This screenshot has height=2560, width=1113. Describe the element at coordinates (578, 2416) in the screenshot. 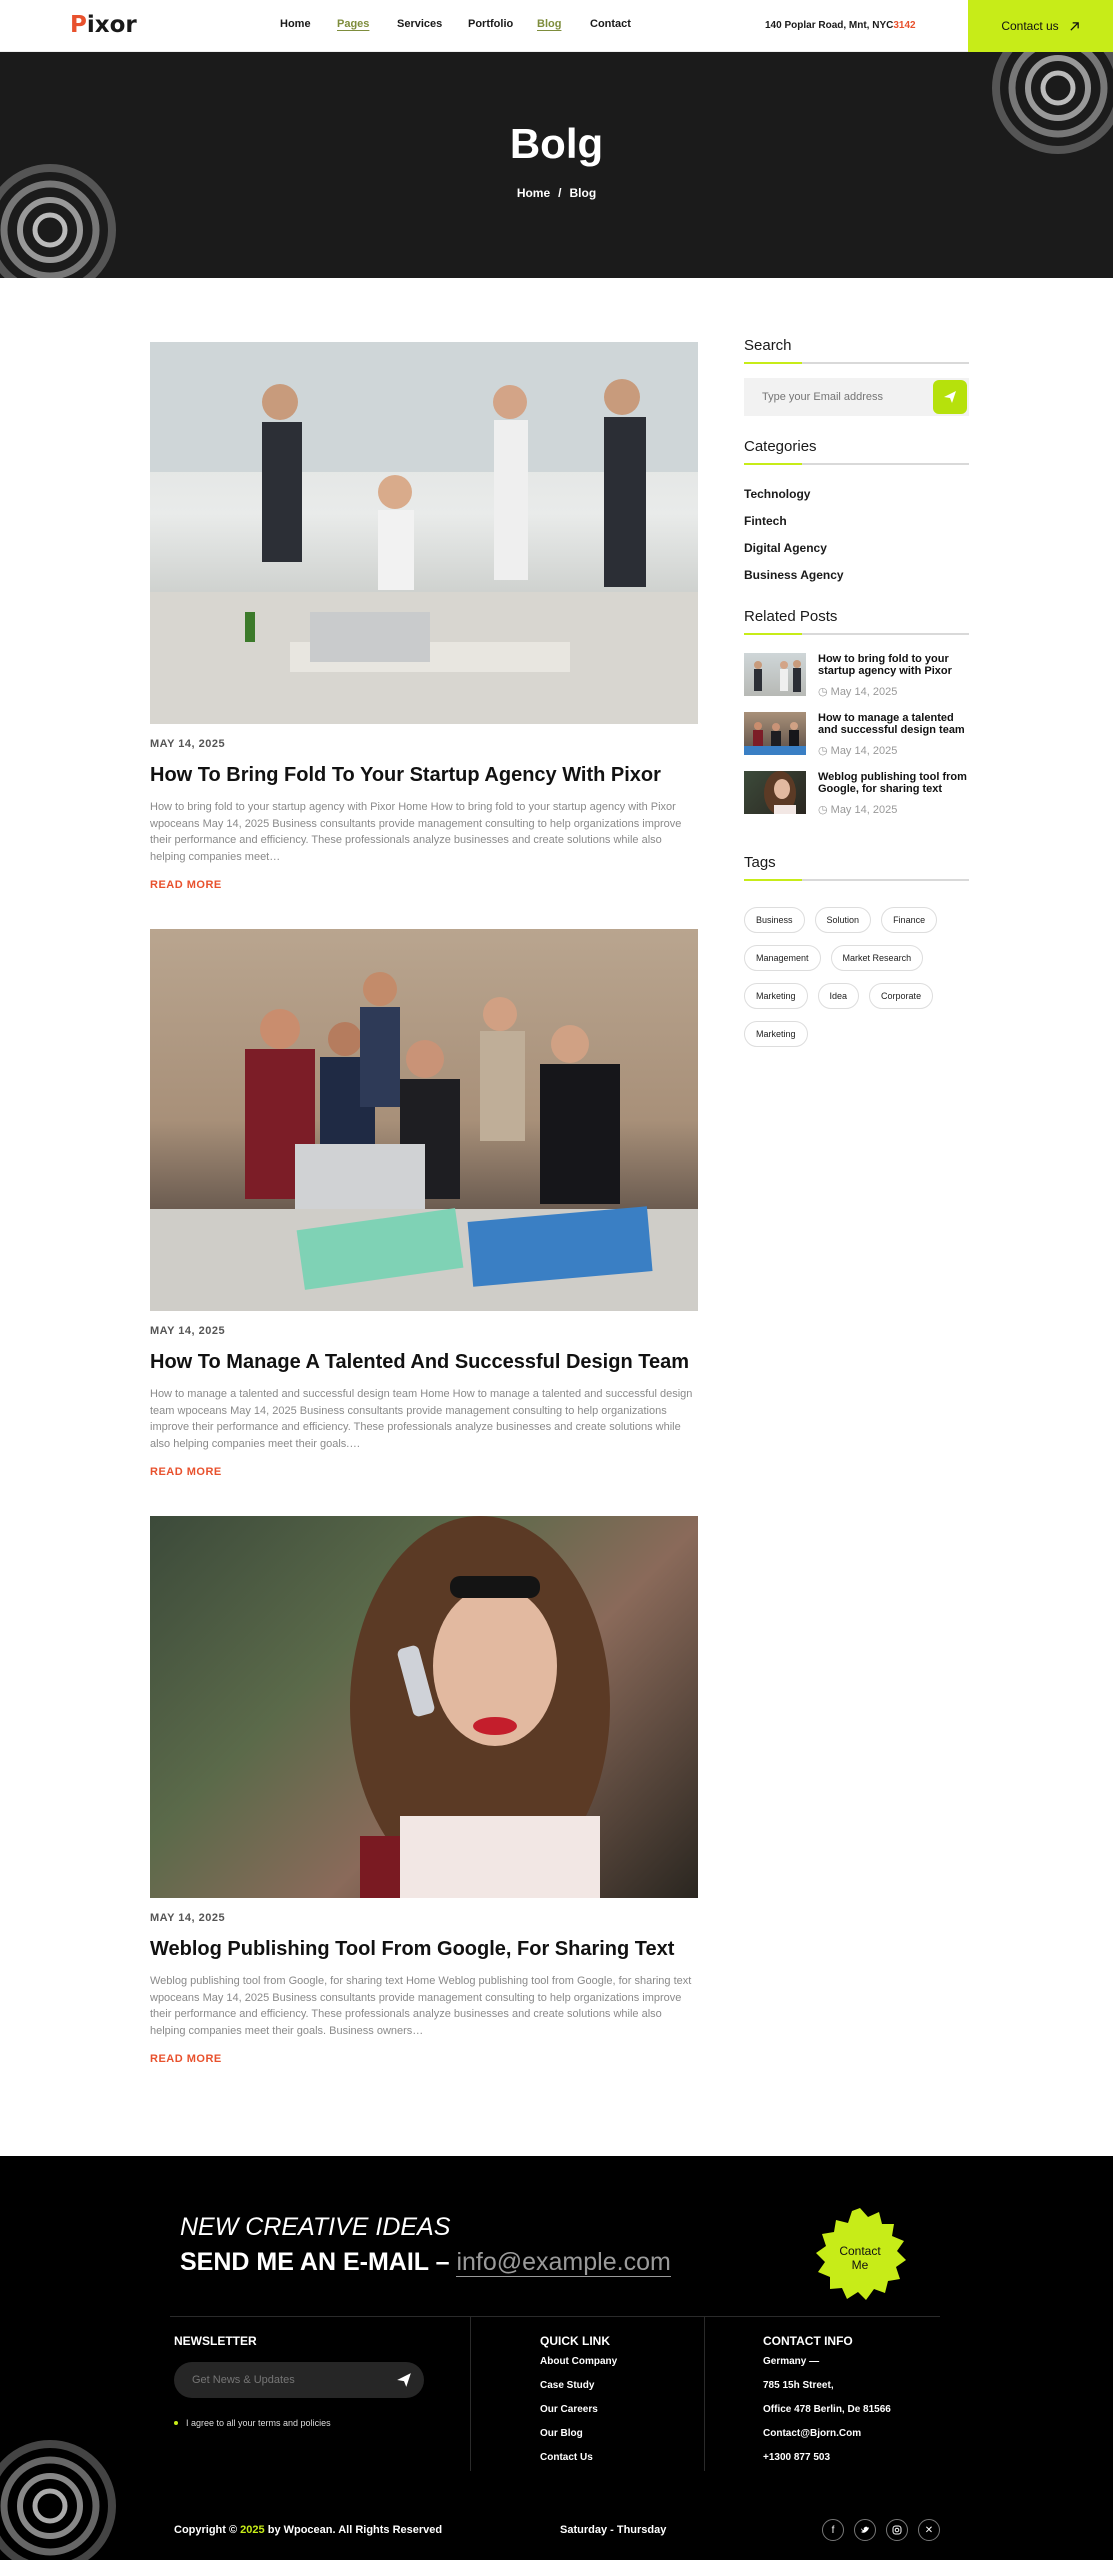

I see `quick-link-item: Our Careers` at that location.